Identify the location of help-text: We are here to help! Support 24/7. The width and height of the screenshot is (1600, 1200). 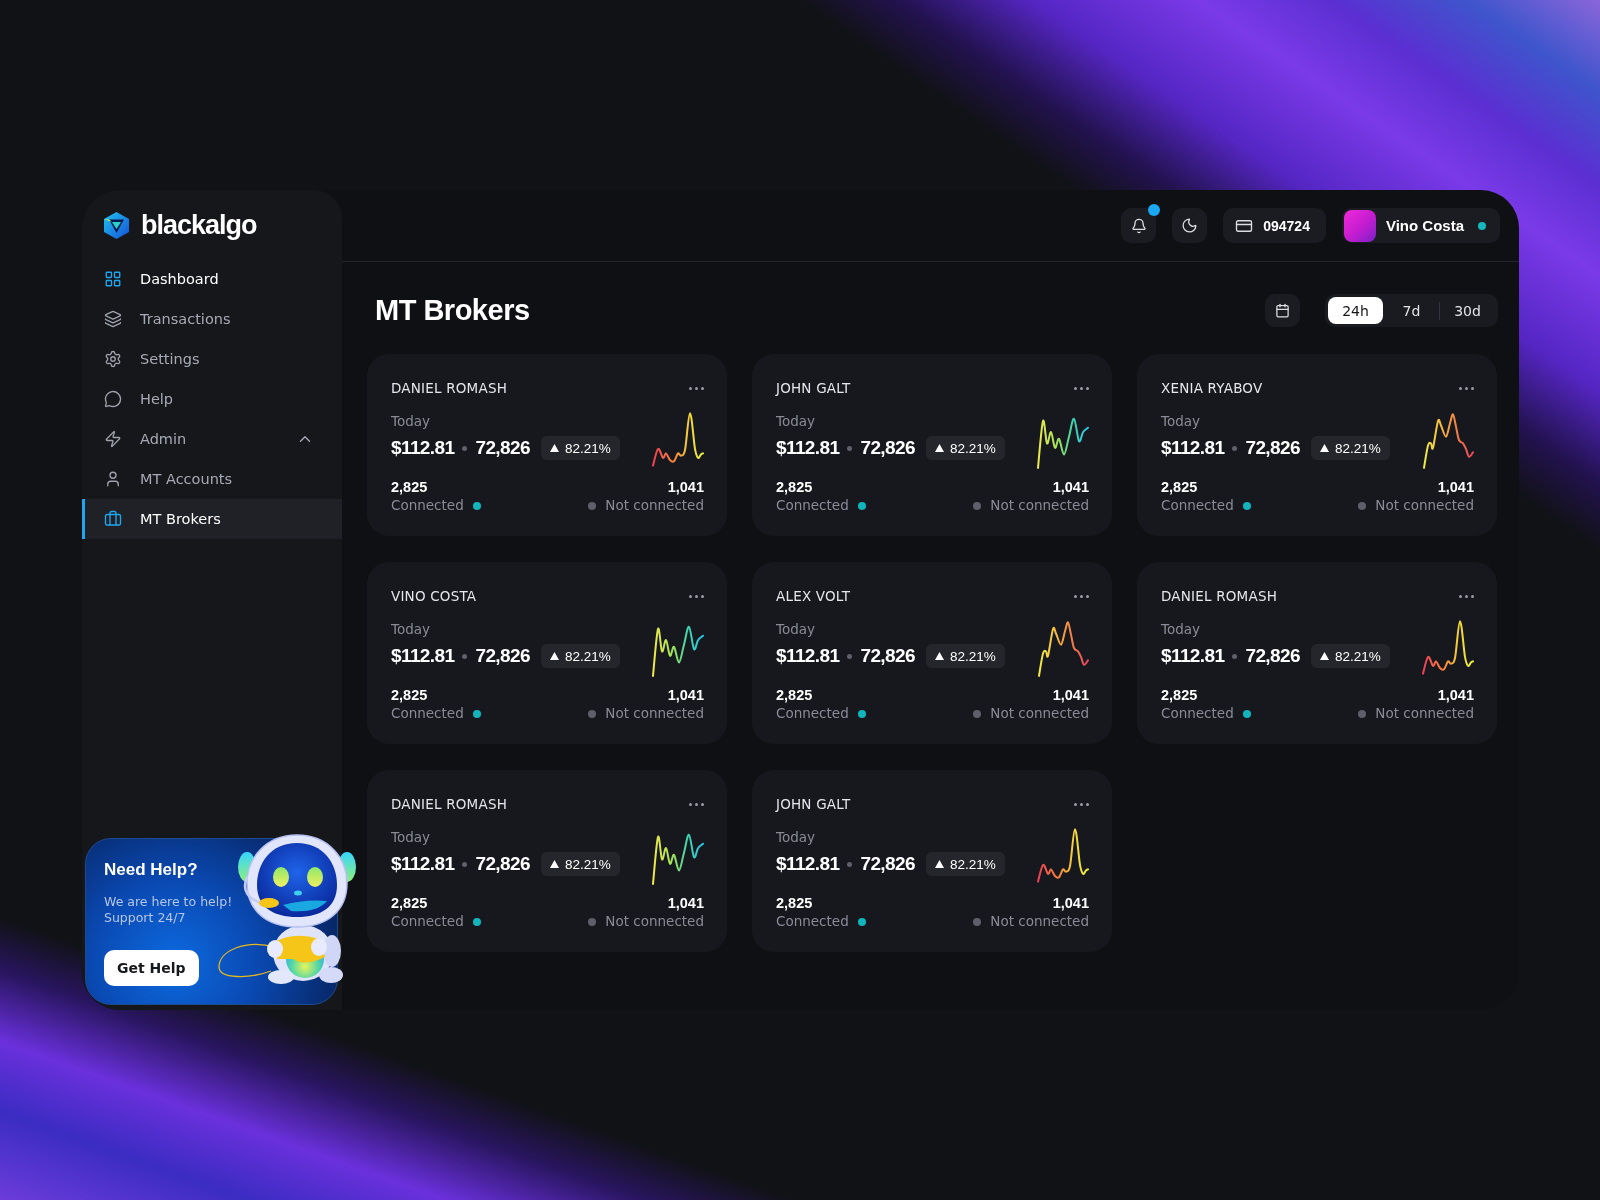
(169, 910).